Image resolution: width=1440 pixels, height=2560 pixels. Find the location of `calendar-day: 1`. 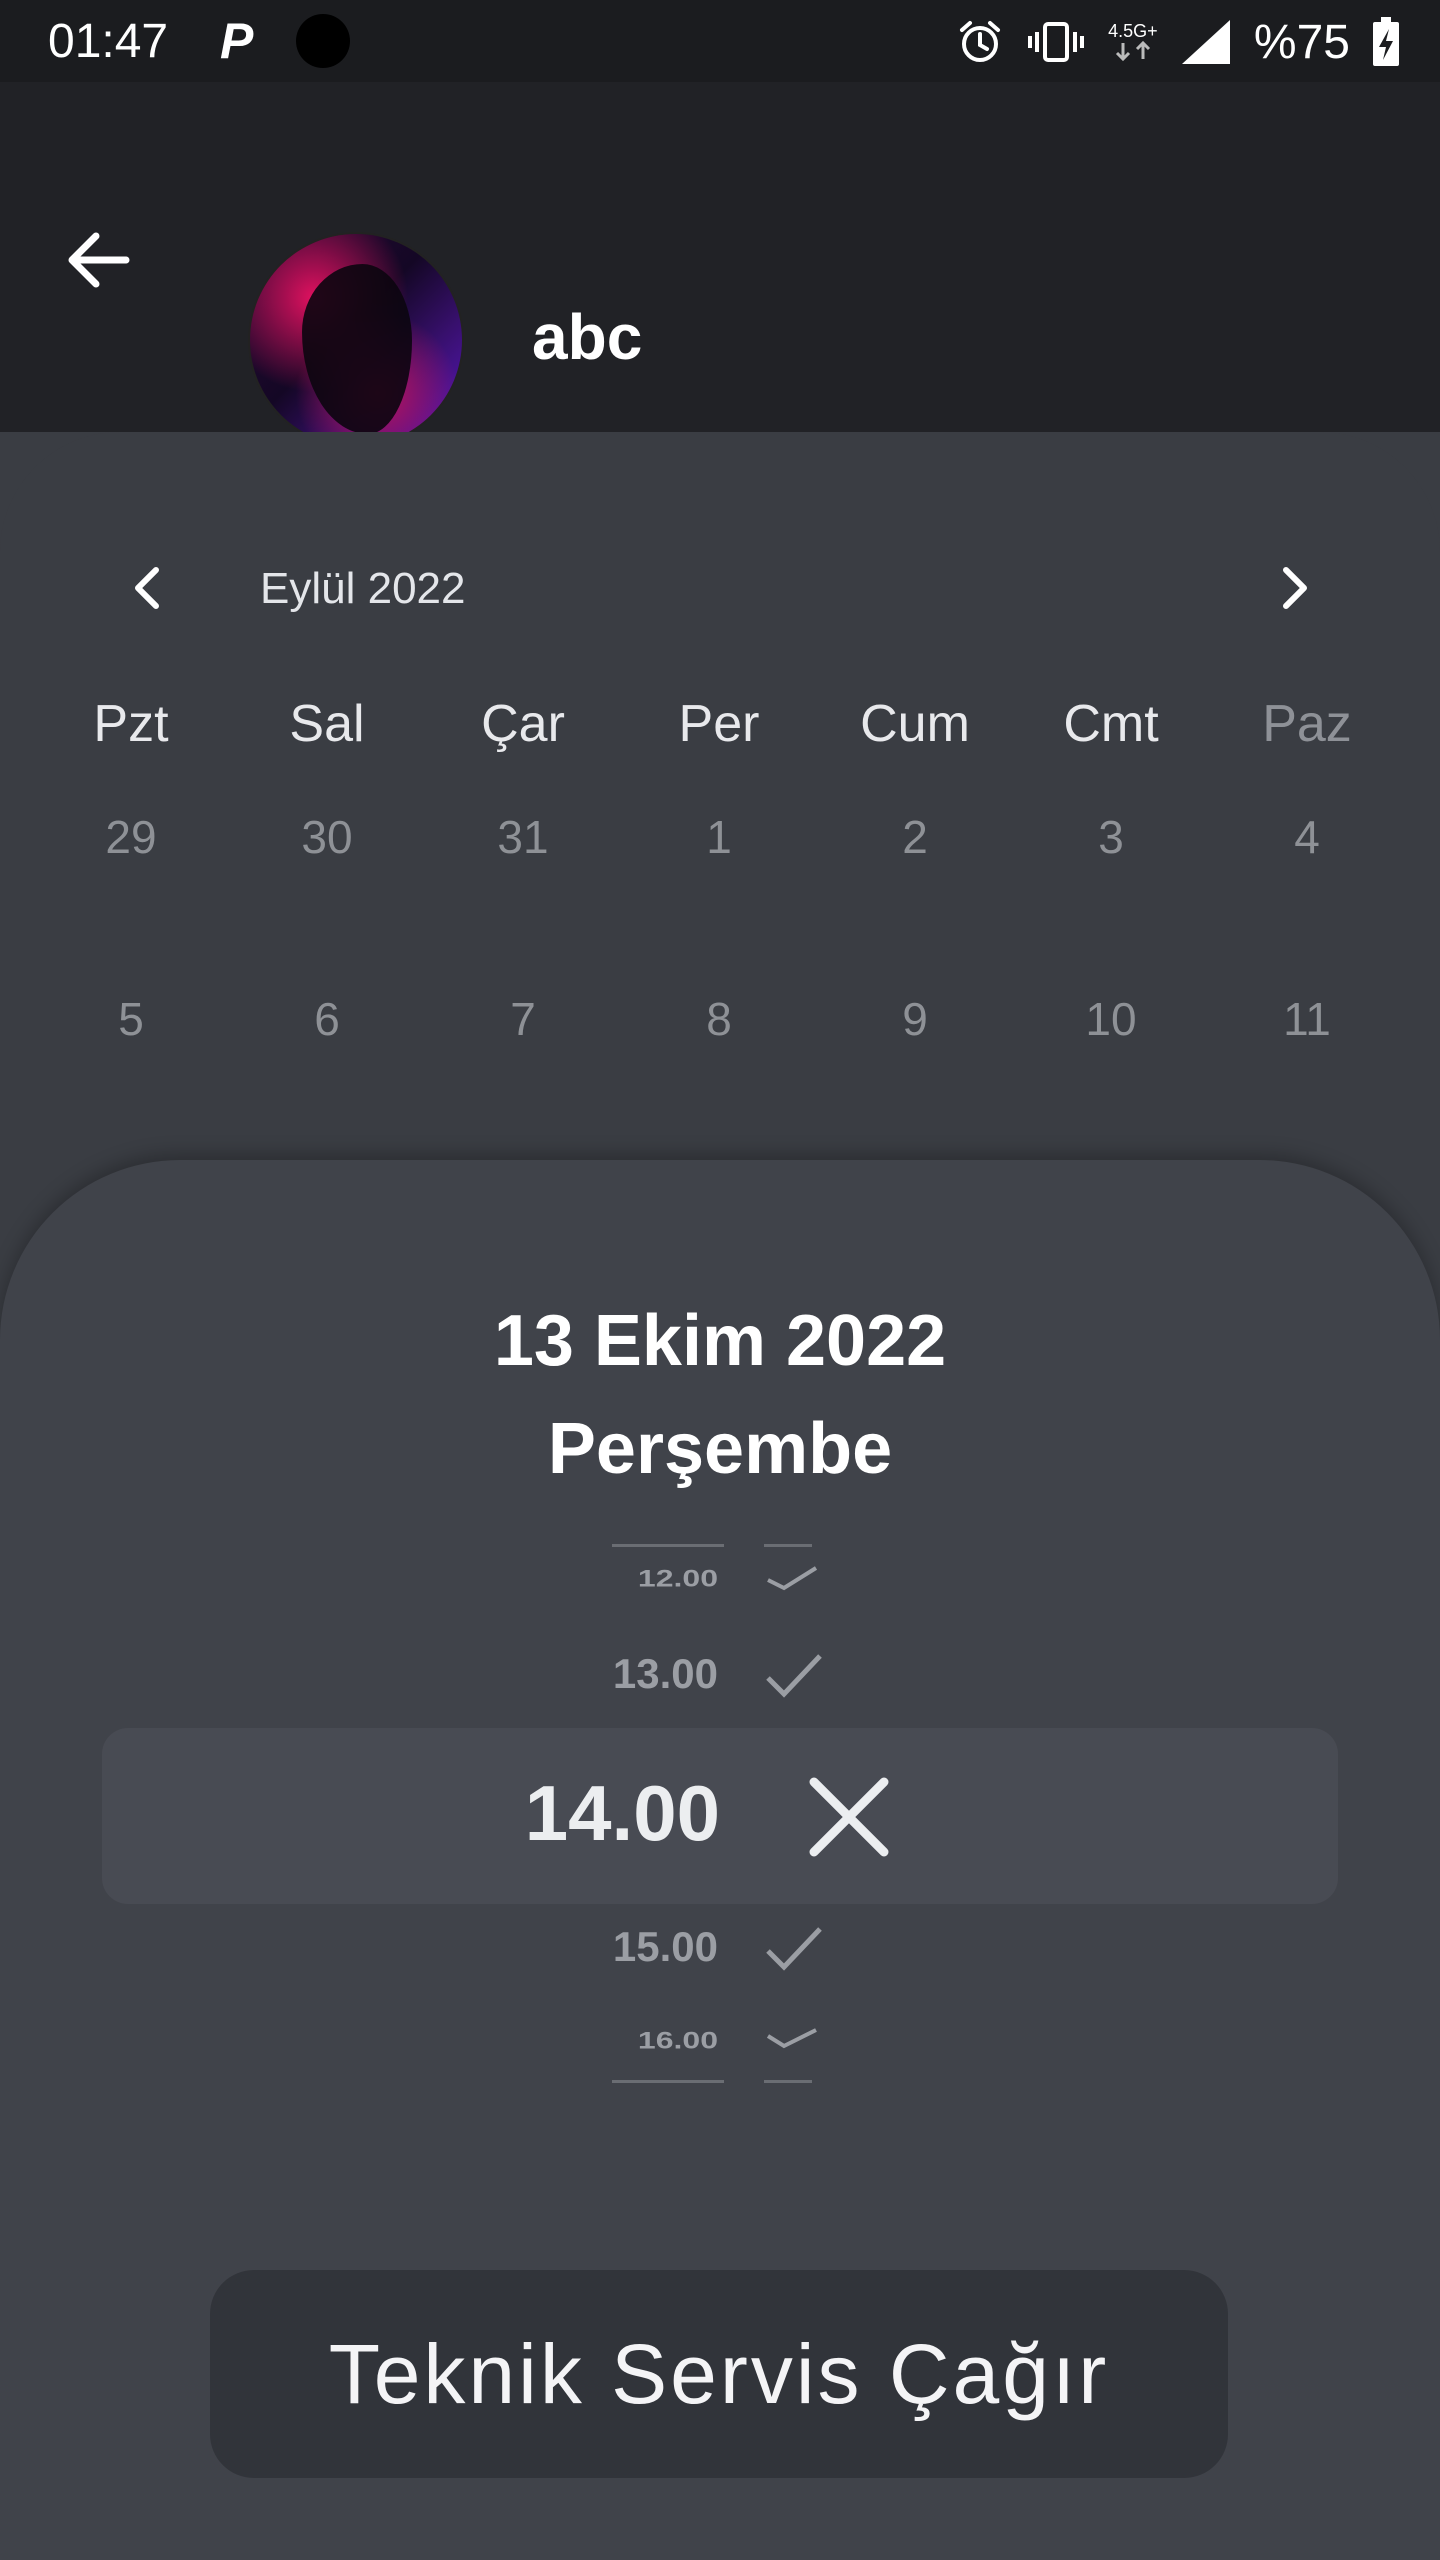

calendar-day: 1 is located at coordinates (719, 837).